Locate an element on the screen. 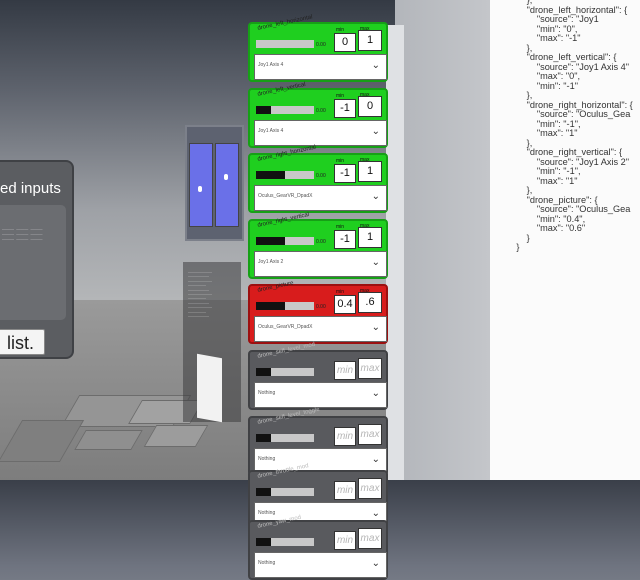 This screenshot has width=640, height=580. mapped-inputs-list-area is located at coordinates (33, 262).